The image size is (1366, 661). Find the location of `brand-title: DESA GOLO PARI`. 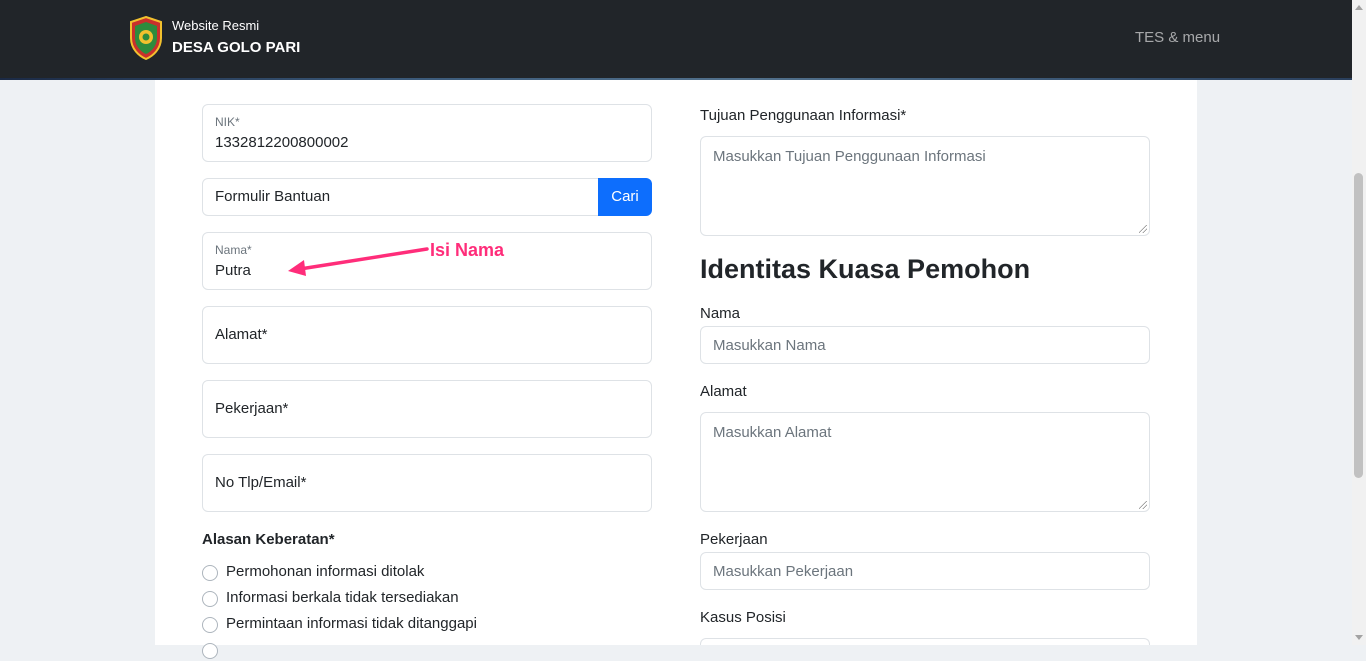

brand-title: DESA GOLO PARI is located at coordinates (236, 47).